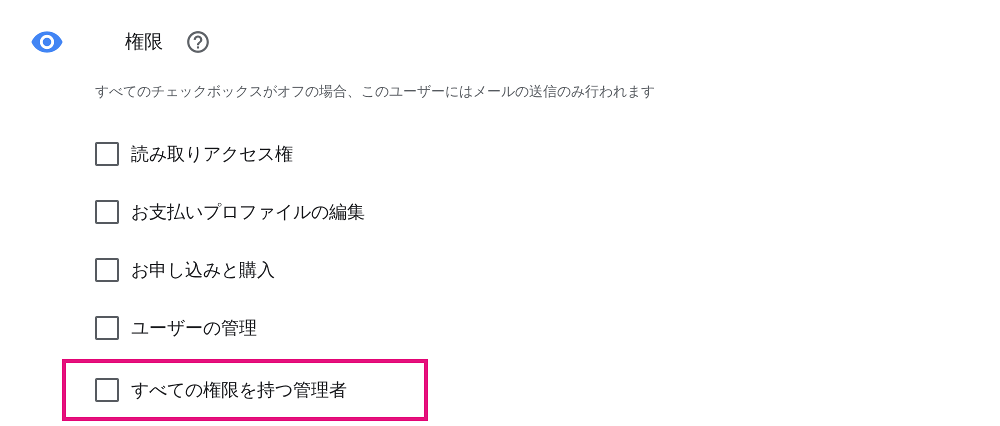 The height and width of the screenshot is (426, 1000). I want to click on checkbox-label: お支払いプロファイルの編集, so click(248, 212).